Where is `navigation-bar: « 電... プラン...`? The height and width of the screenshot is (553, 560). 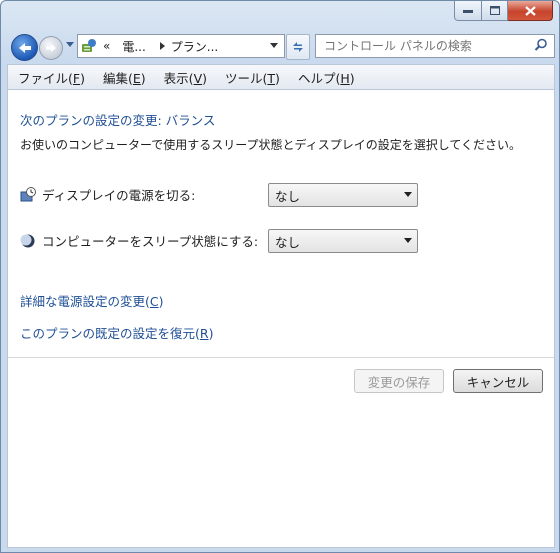
navigation-bar: « 電... プラン... is located at coordinates (282, 47).